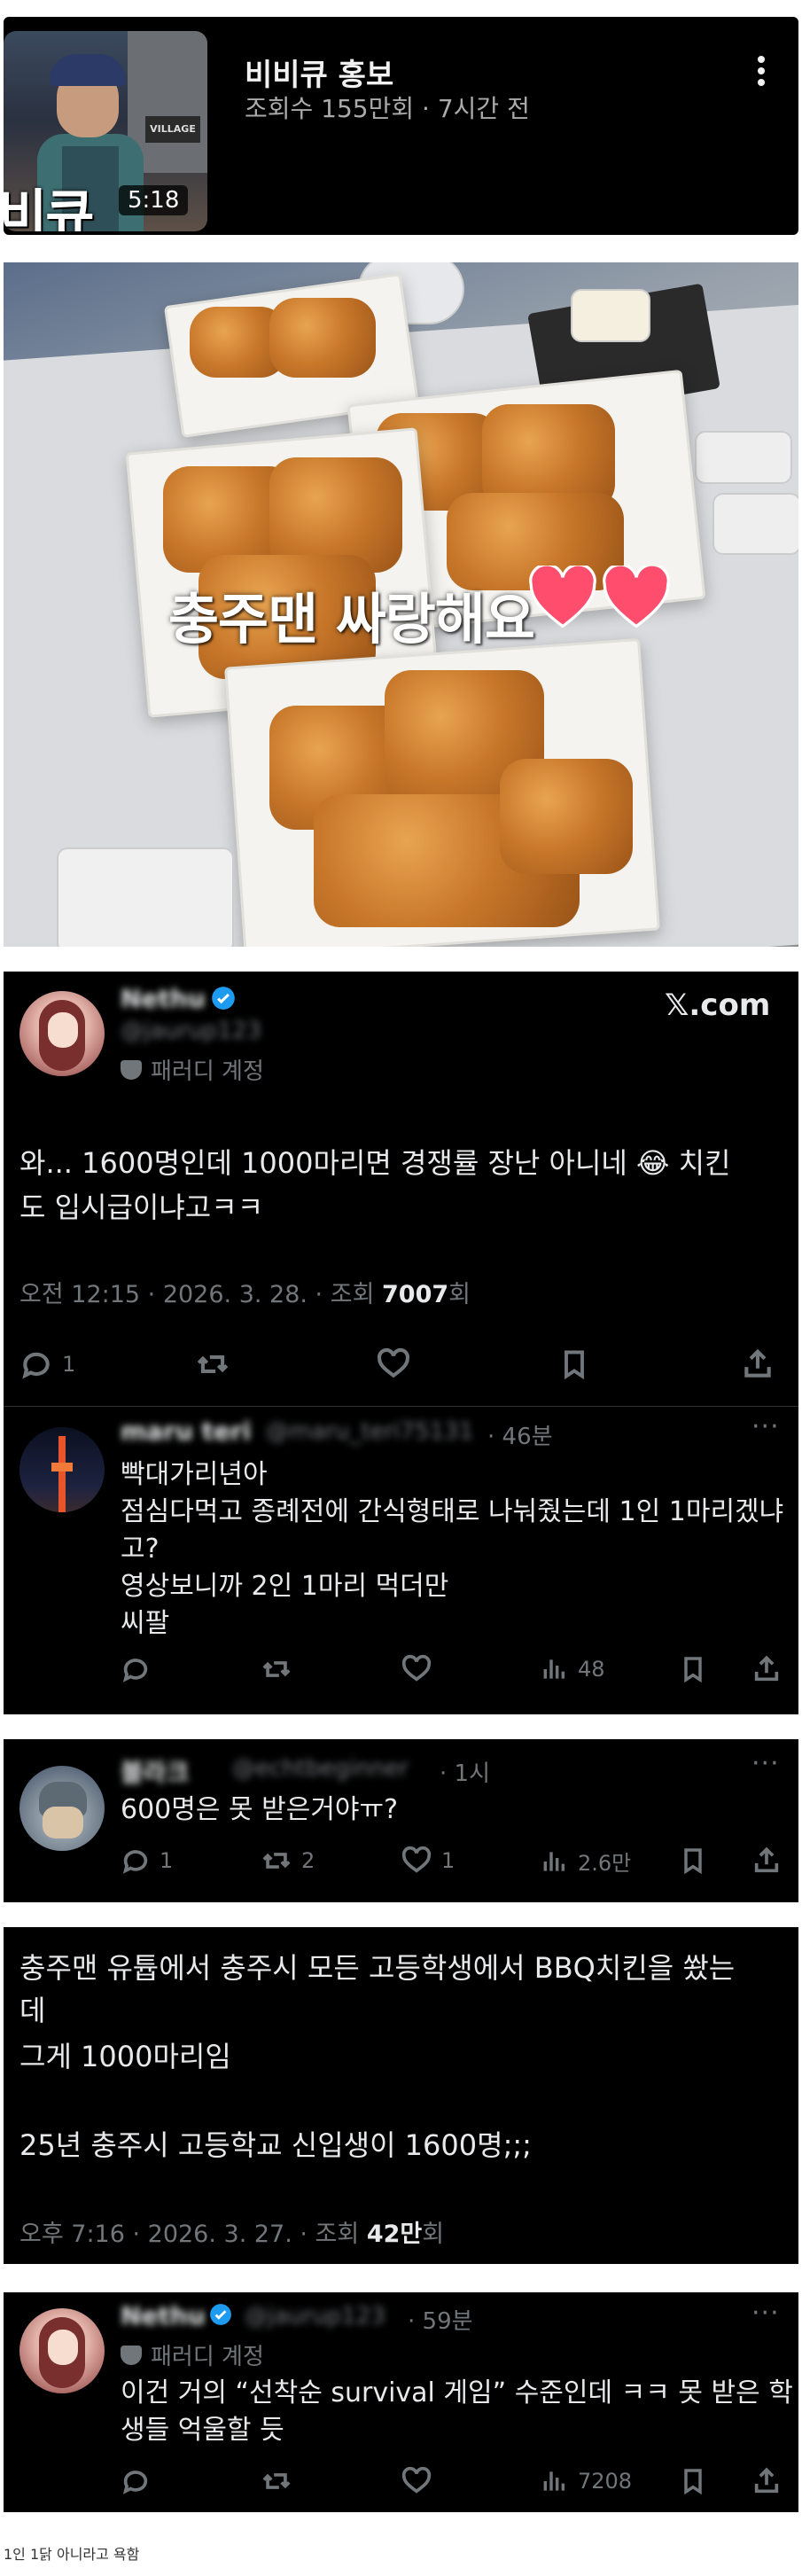 The height and width of the screenshot is (2576, 802). I want to click on tweet-text-line: 그게 1000마리임, so click(125, 2056).